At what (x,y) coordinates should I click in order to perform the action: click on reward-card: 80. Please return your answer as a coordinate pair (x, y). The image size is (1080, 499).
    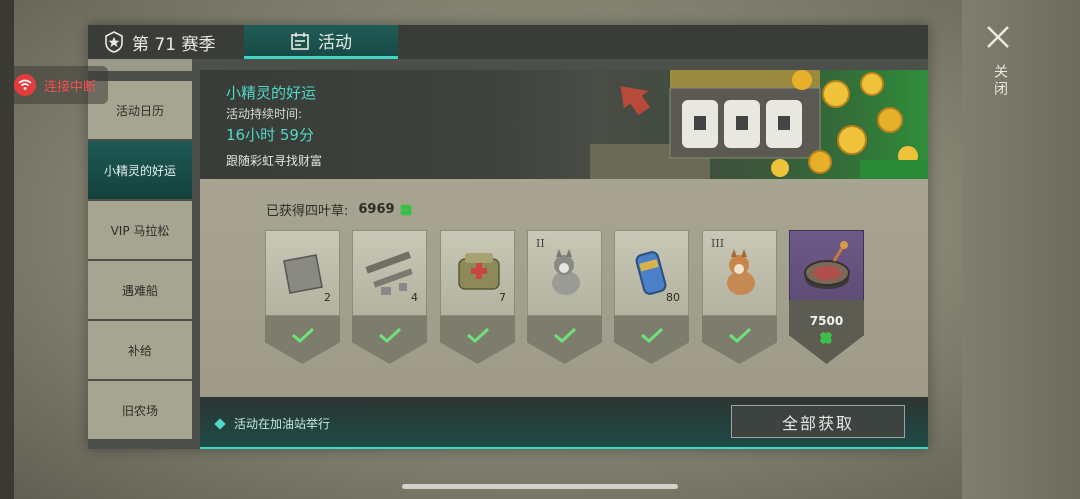
    Looking at the image, I should click on (651, 297).